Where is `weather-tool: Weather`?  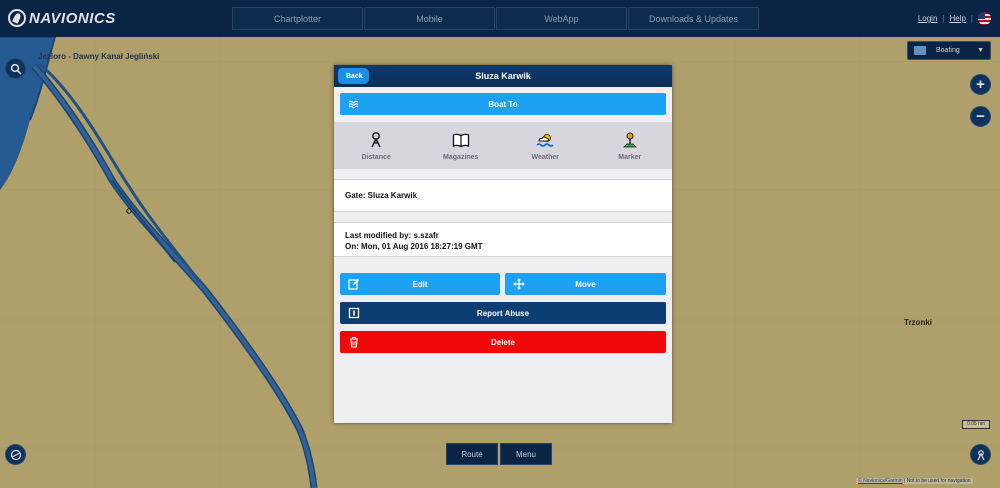 weather-tool: Weather is located at coordinates (545, 145).